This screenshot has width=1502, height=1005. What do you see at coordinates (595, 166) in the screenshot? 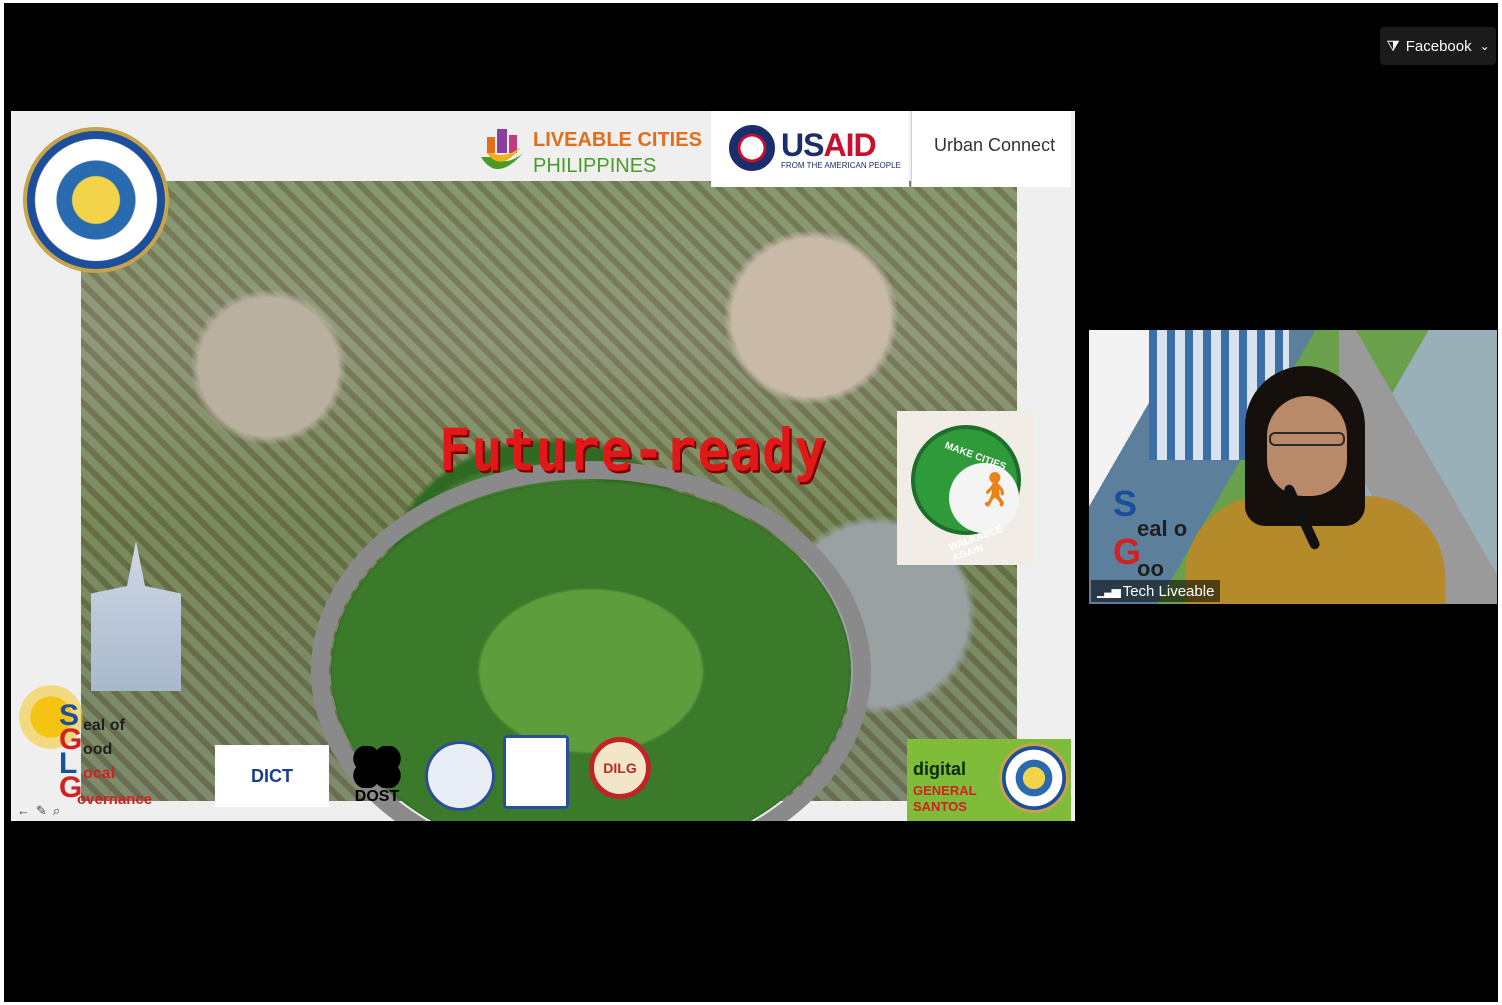
I see `liveable-cities-subtitle: PHILIPPINES` at bounding box center [595, 166].